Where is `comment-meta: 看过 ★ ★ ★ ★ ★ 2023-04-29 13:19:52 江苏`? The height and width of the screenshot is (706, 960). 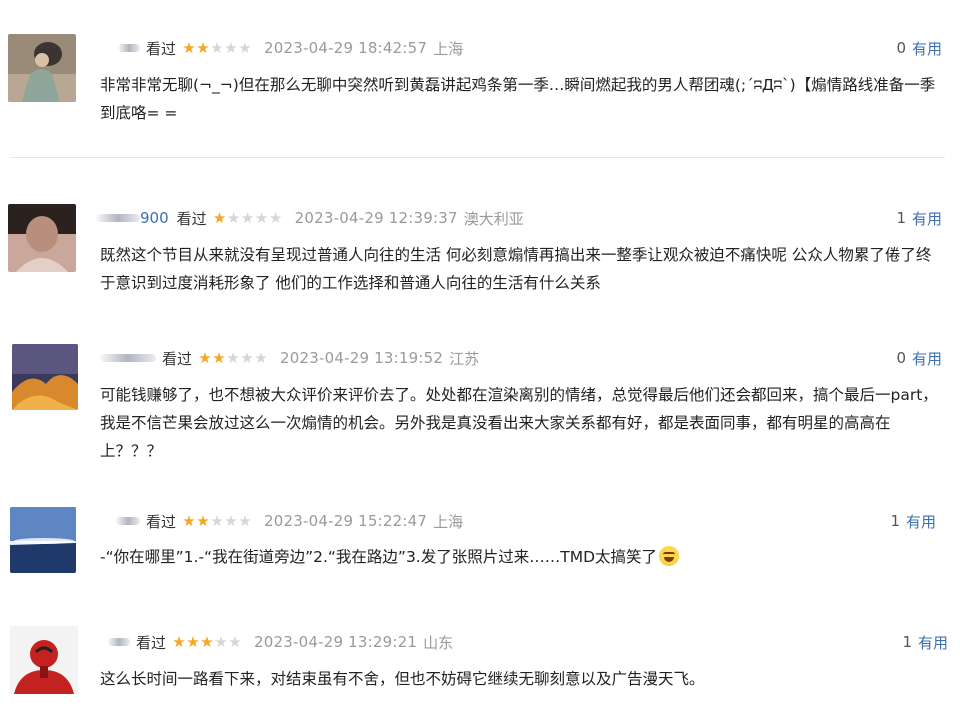
comment-meta: 看过 ★ ★ ★ ★ ★ 2023-04-29 13:19:52 江苏 is located at coordinates (289, 358).